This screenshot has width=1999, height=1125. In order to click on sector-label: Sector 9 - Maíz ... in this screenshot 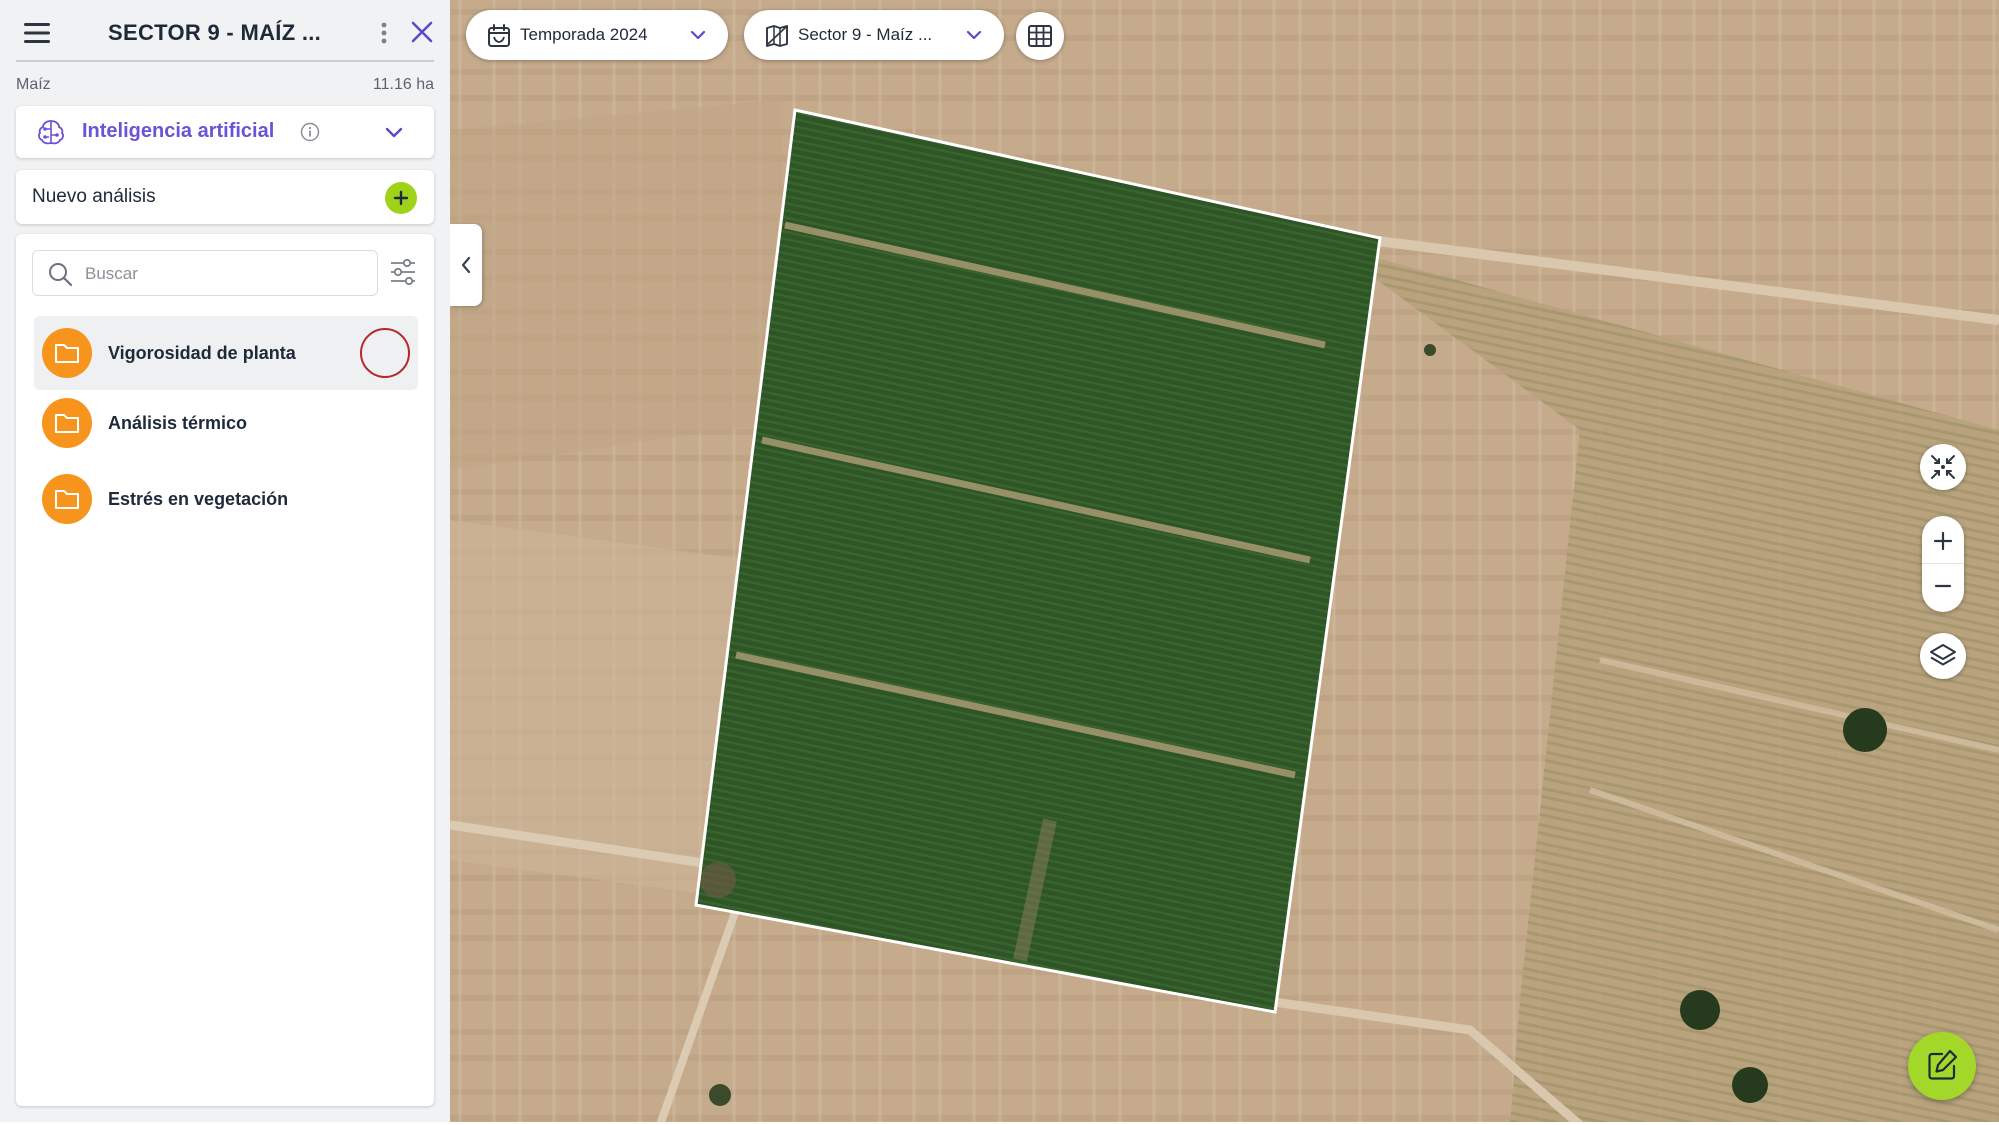, I will do `click(865, 34)`.